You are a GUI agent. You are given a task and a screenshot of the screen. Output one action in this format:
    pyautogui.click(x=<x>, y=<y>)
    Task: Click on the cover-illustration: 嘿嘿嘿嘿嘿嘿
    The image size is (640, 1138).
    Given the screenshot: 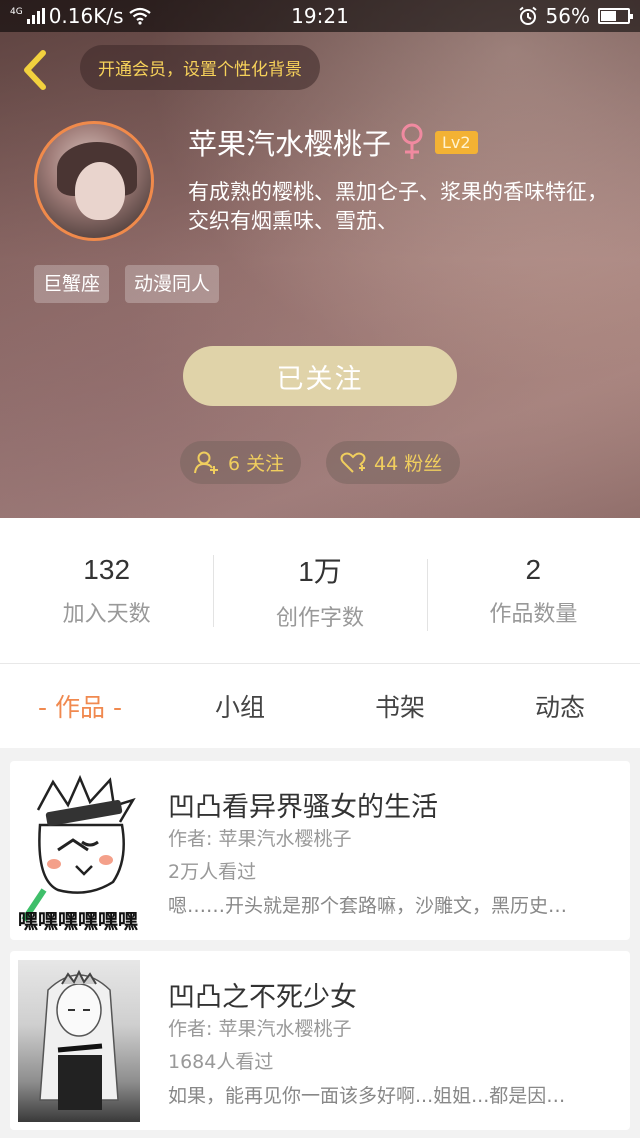 What is the action you would take?
    pyautogui.click(x=78, y=853)
    